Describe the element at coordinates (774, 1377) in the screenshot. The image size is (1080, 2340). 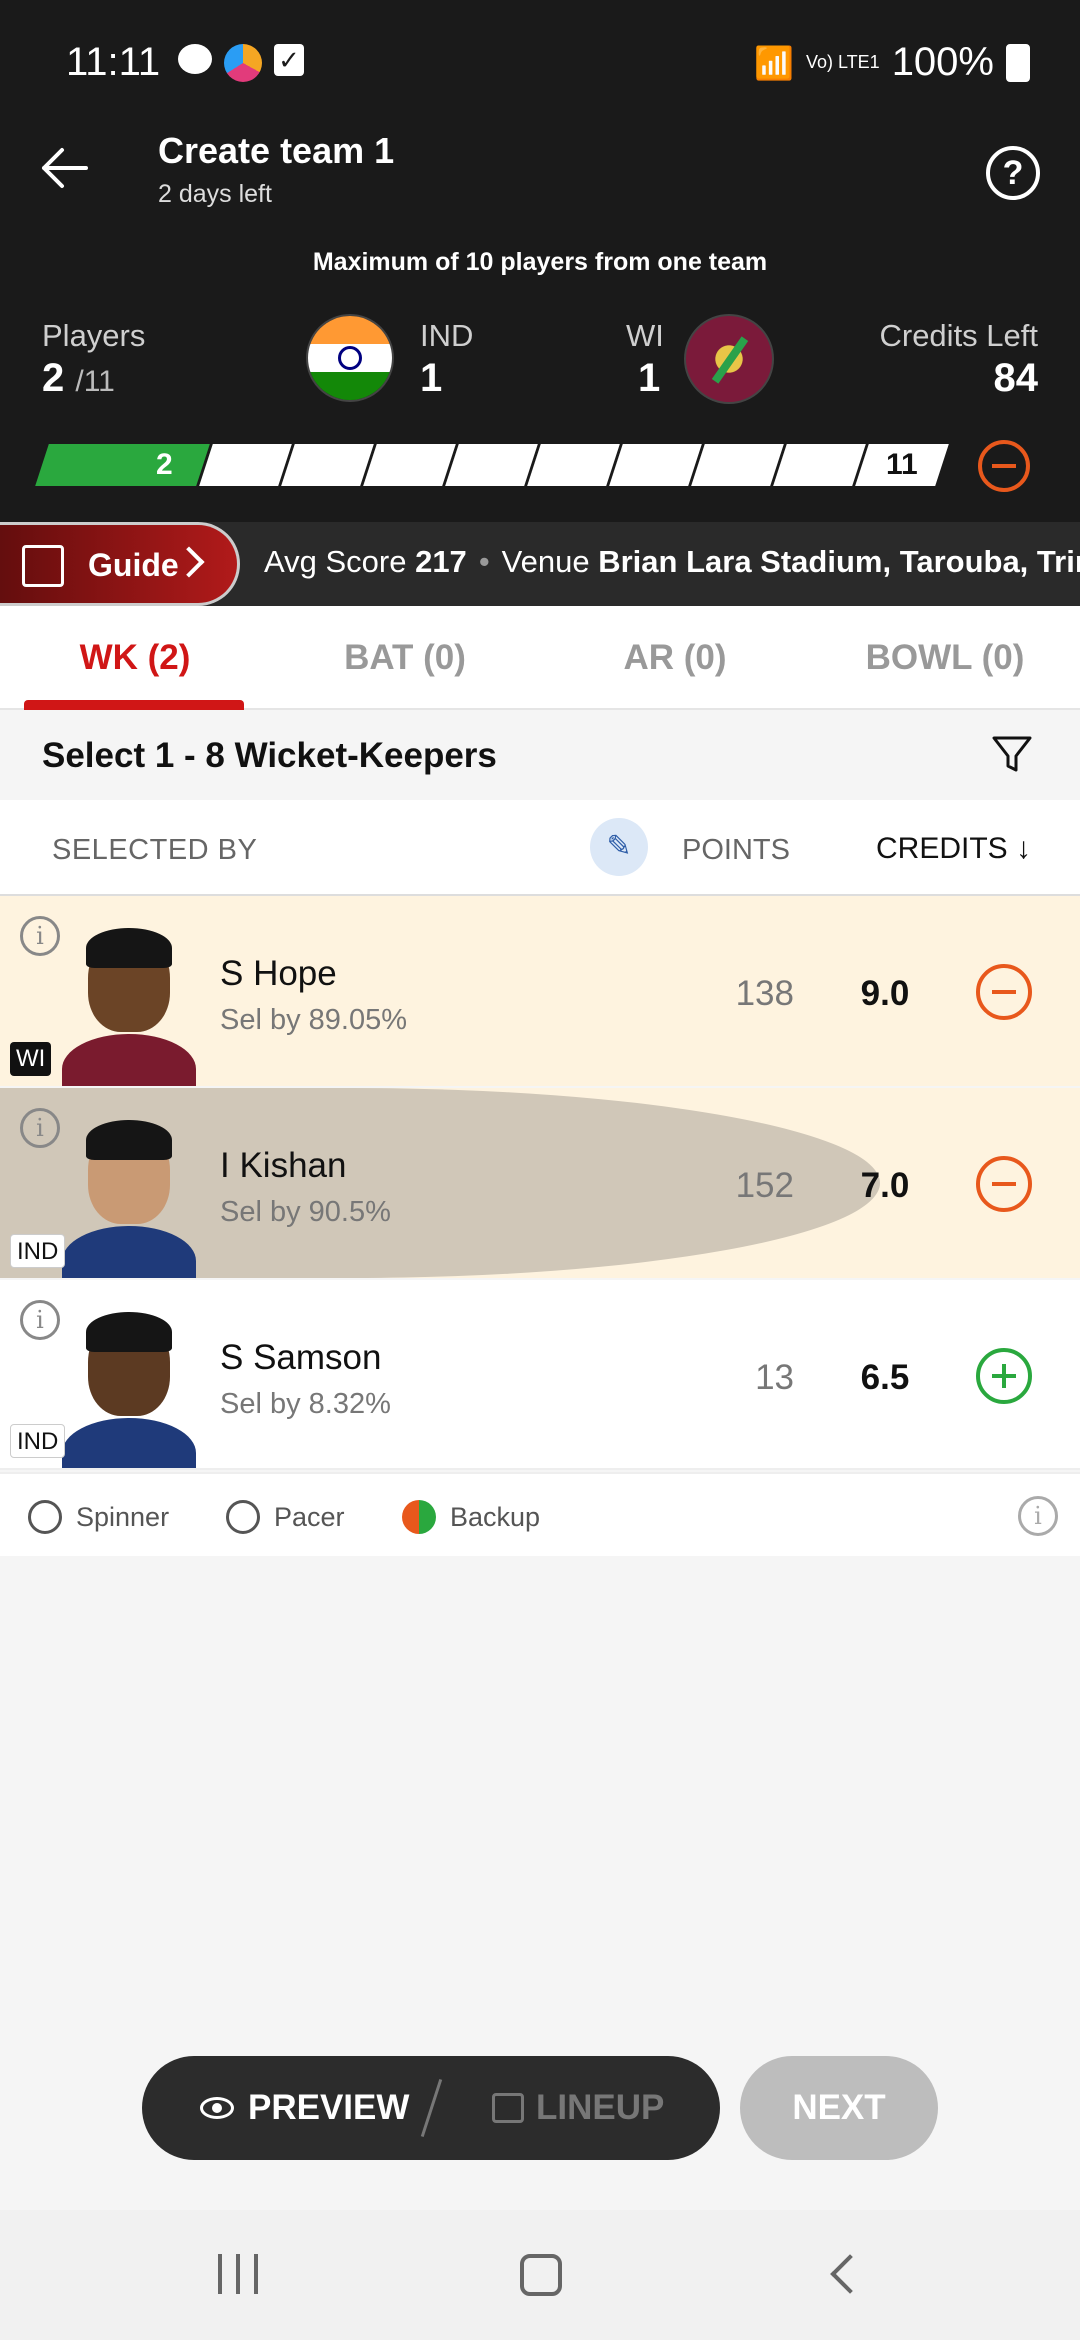
I see `player-points: 13` at that location.